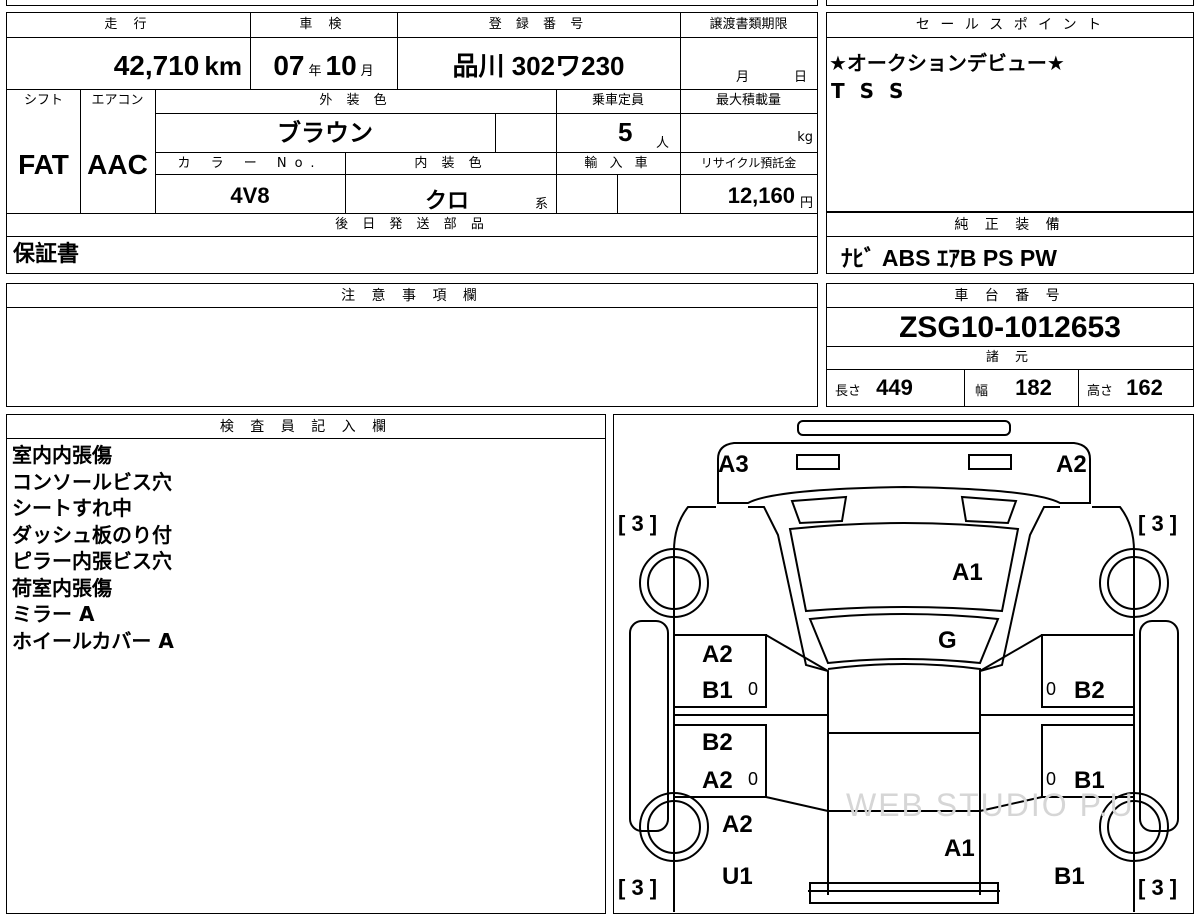 Image resolution: width=1200 pixels, height=914 pixels. Describe the element at coordinates (412, 345) in the screenshot. I see `notes-panel: 注 意 事 項 欄` at that location.